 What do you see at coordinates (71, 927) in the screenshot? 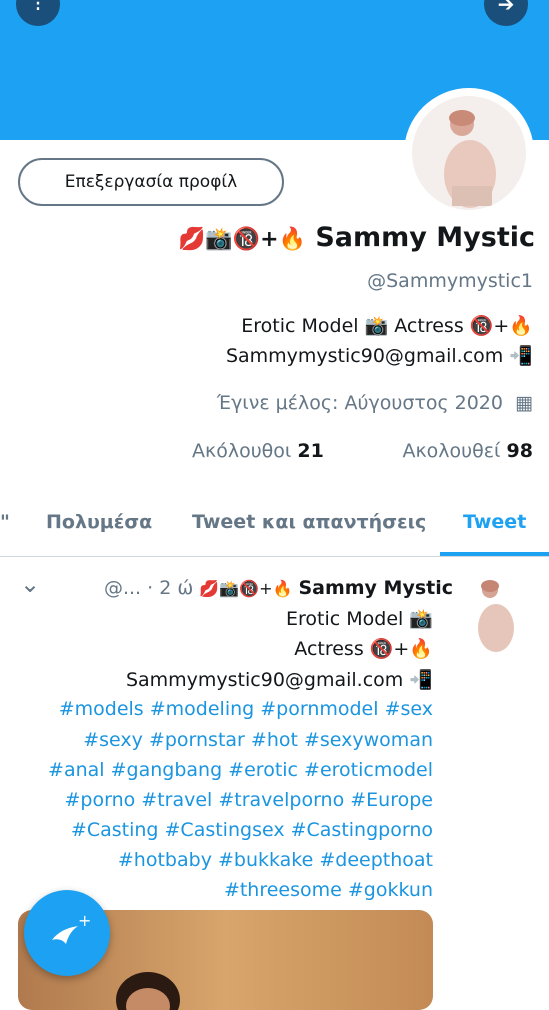
I see `compose-tweet-icon: +` at bounding box center [71, 927].